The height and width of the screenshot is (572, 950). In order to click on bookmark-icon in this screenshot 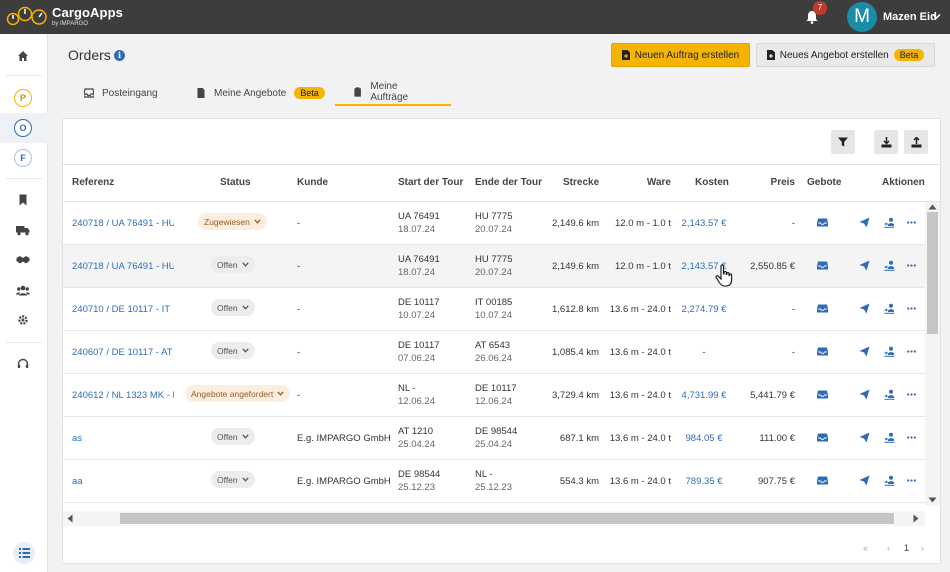, I will do `click(23, 200)`.